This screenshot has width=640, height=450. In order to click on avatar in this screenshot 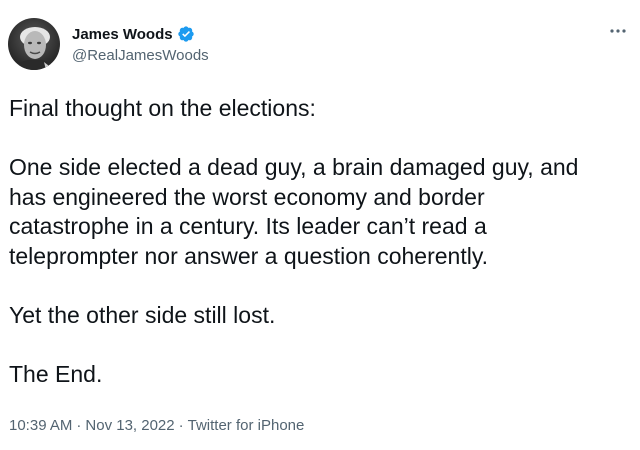, I will do `click(34, 44)`.